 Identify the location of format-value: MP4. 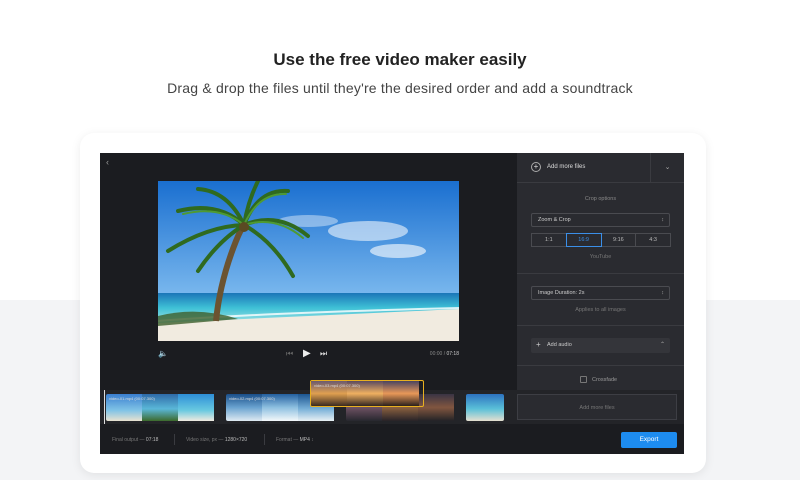
(304, 440).